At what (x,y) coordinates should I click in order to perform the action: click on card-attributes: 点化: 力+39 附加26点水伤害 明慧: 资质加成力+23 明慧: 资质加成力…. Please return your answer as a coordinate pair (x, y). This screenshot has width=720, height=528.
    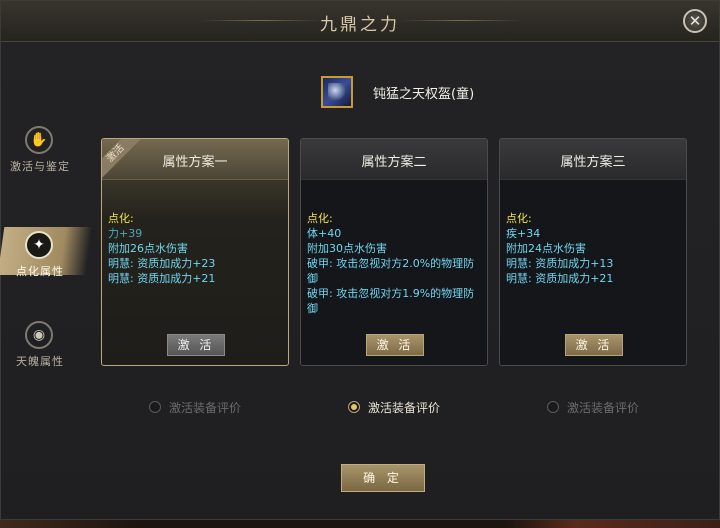
    Looking at the image, I should click on (196, 248).